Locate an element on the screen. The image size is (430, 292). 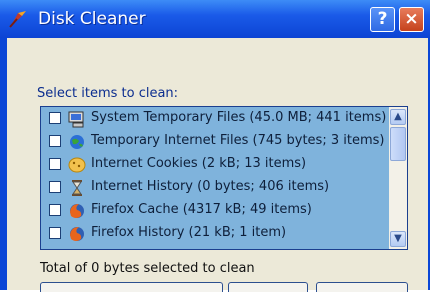
list-item-internet-cookies: Internet Cookies (2 kB; 13 items) is located at coordinates (215, 164).